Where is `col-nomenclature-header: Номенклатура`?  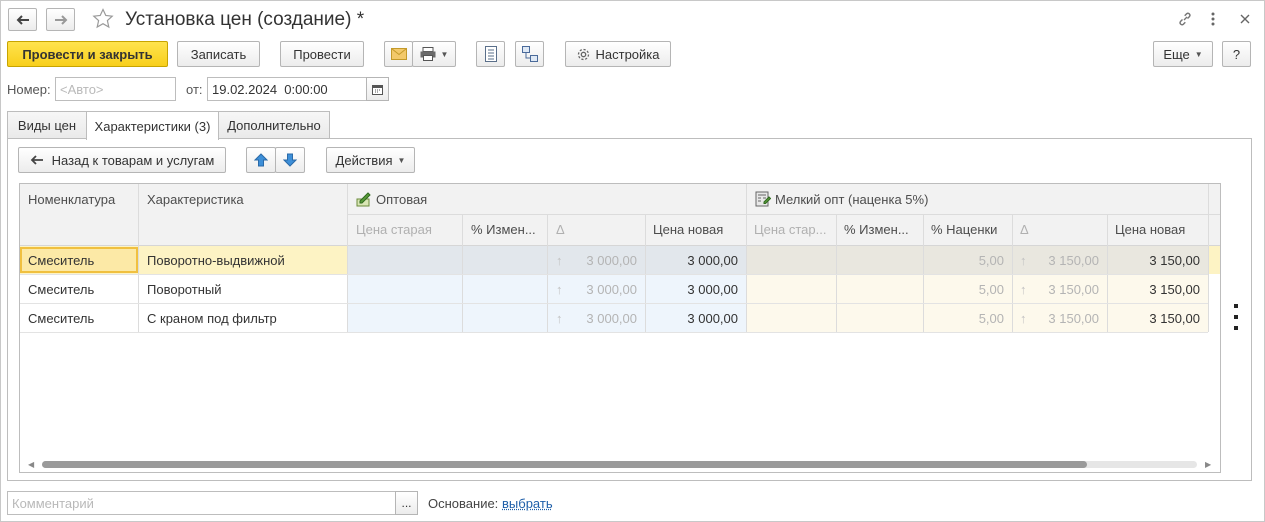 col-nomenclature-header: Номенклатура is located at coordinates (83, 199).